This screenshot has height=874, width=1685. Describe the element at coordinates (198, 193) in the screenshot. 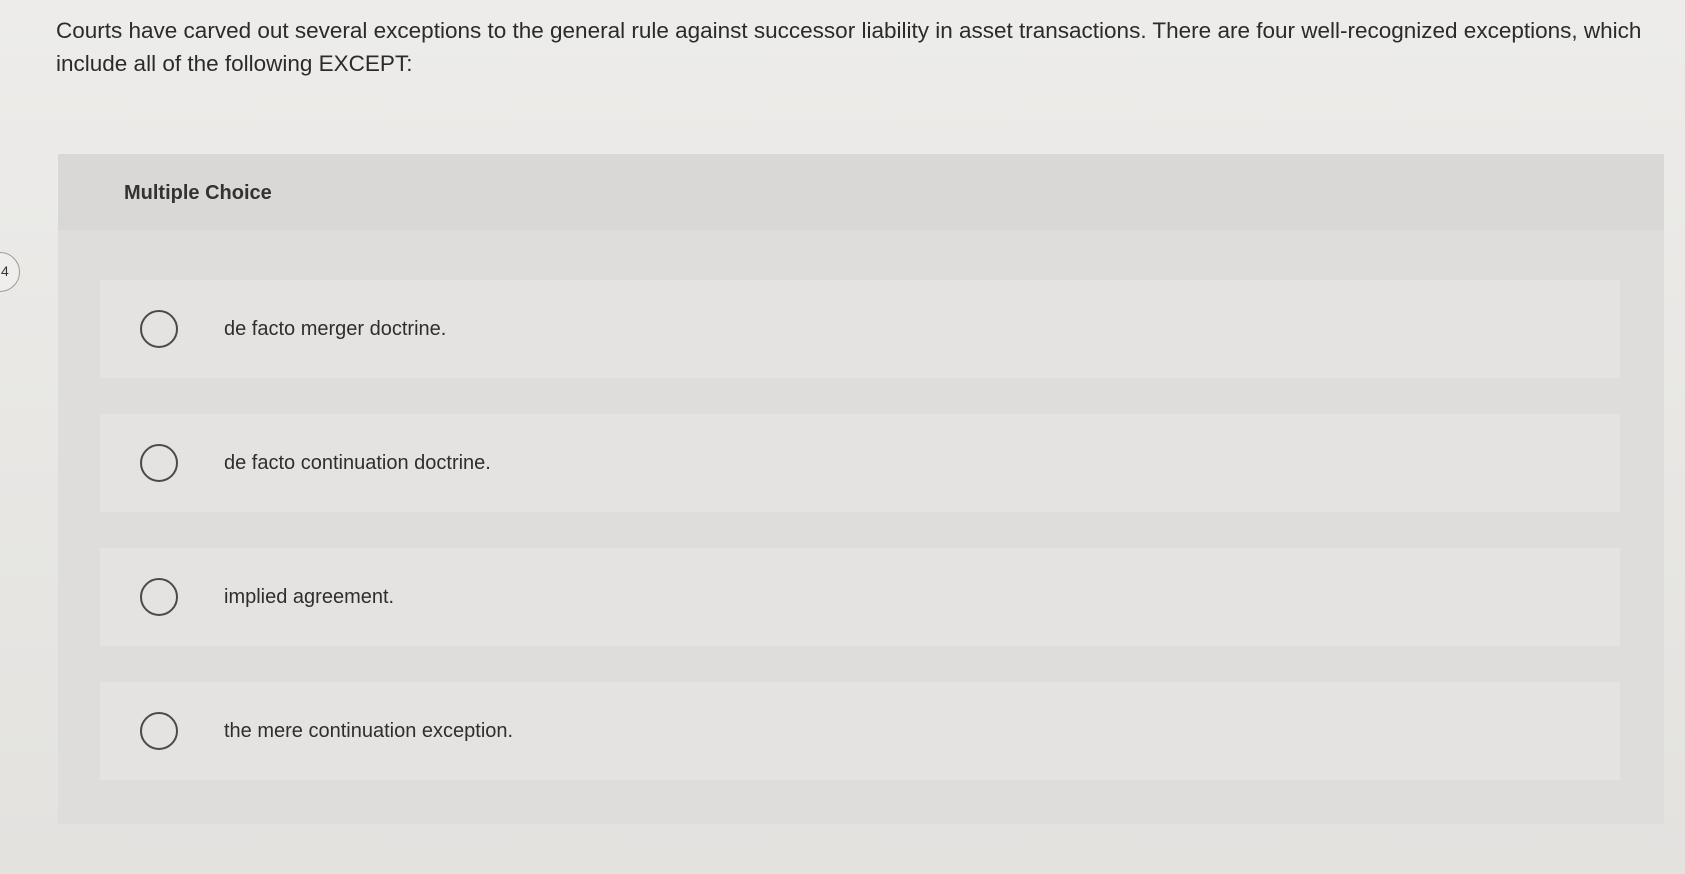

I see `panel-title: Multiple Choice` at that location.